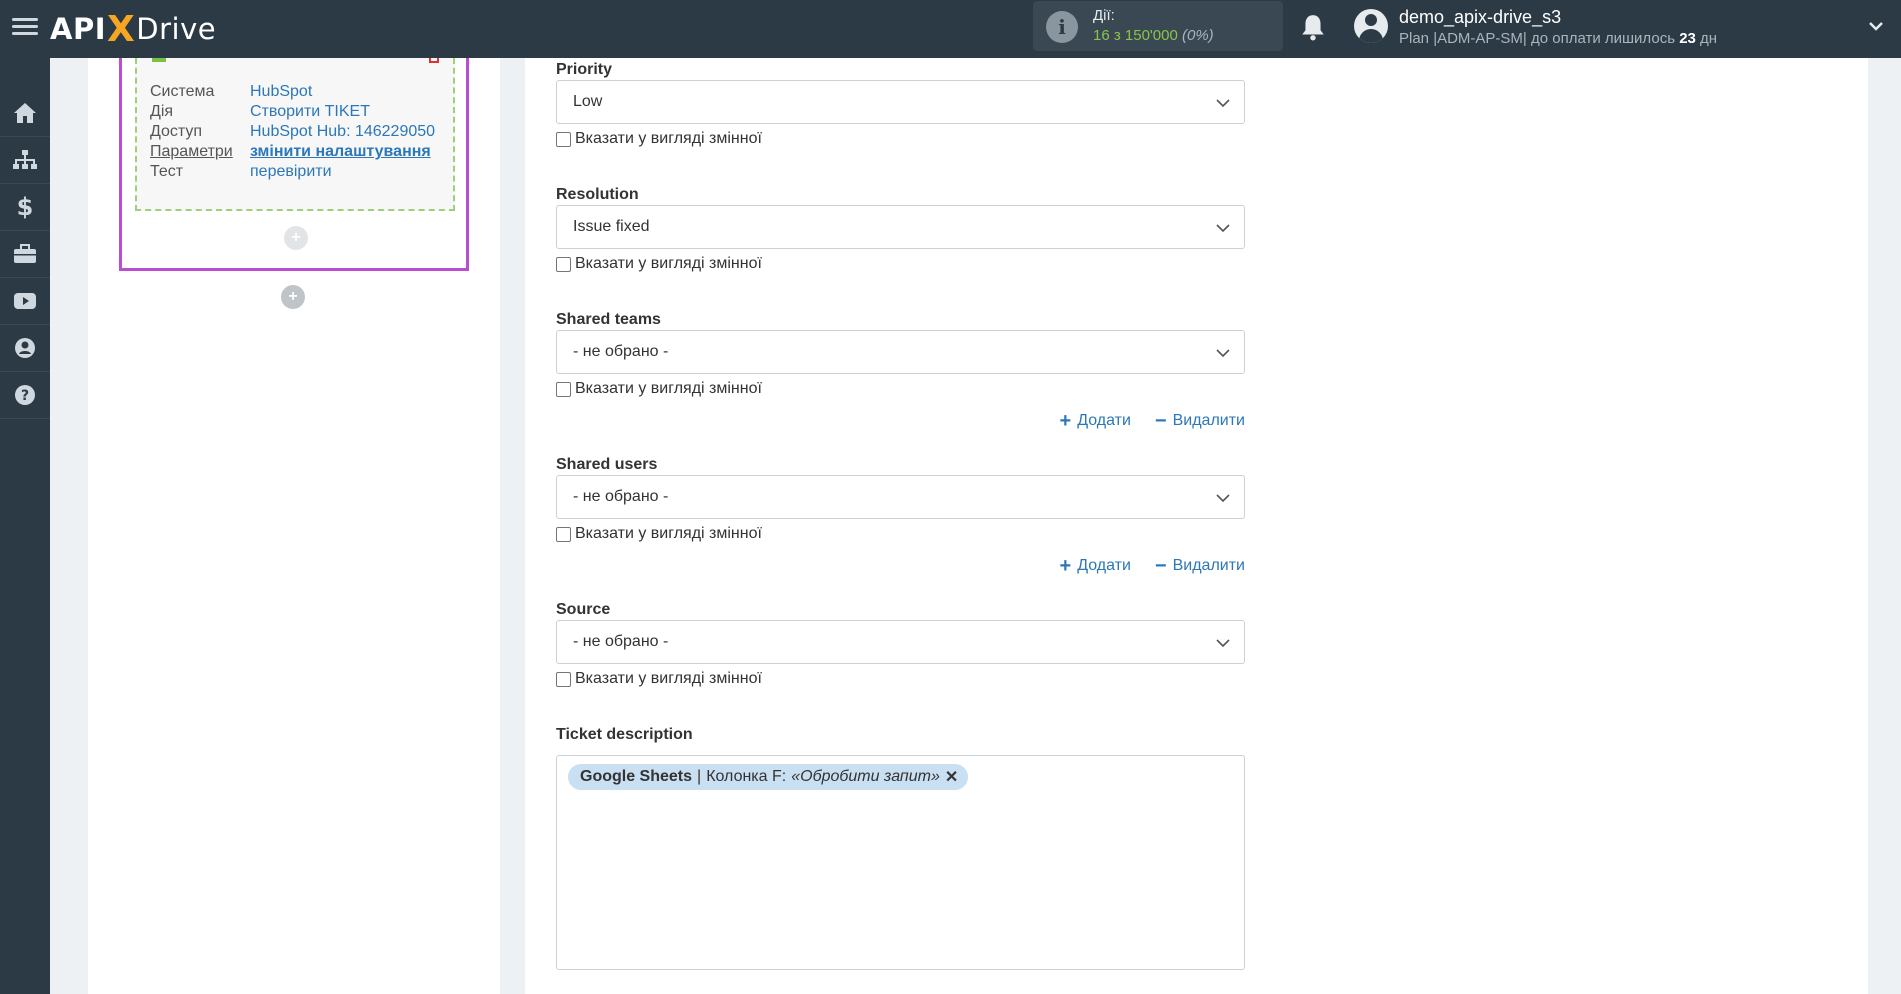 This screenshot has height=994, width=1901. I want to click on status-indicator, so click(159, 60).